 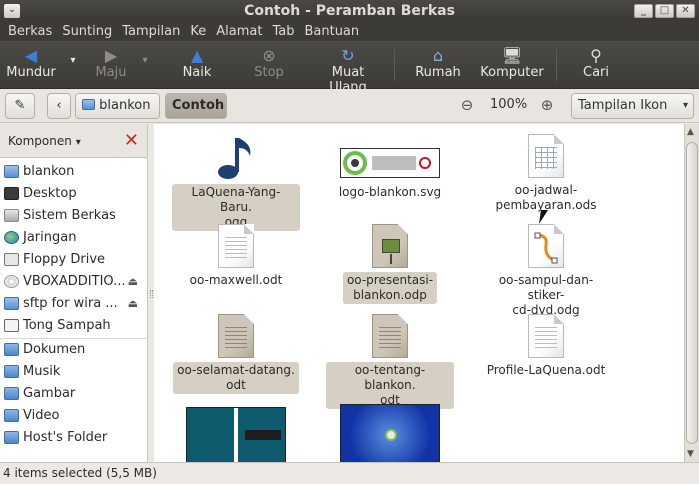 What do you see at coordinates (145, 74) in the screenshot?
I see `forward-history-dropdown: ▾` at bounding box center [145, 74].